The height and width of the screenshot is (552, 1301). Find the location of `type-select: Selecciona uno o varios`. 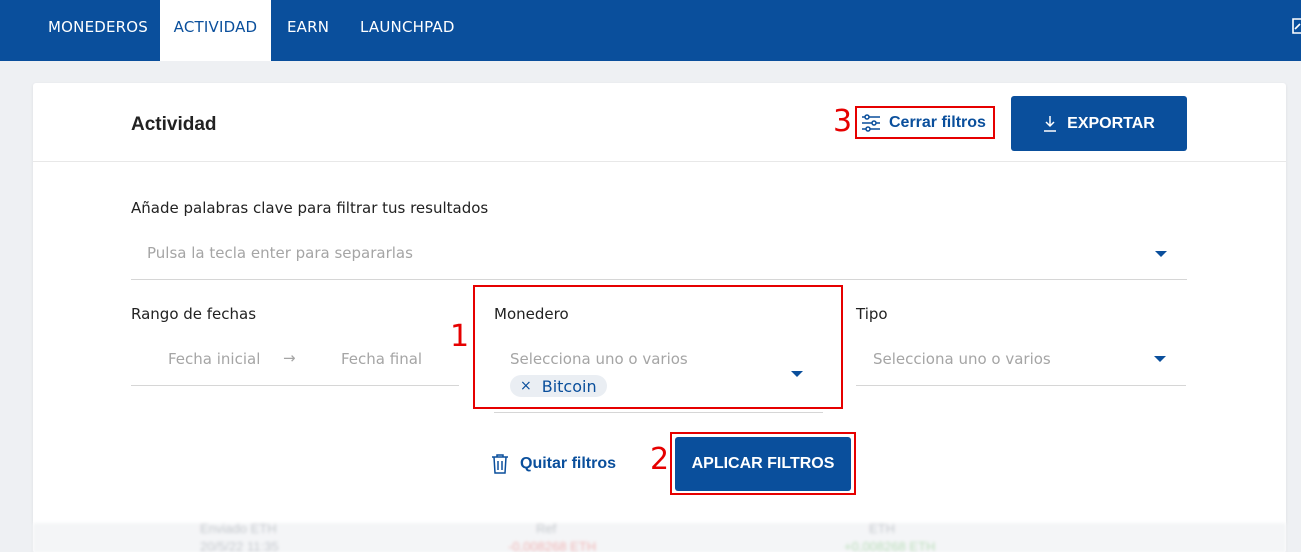

type-select: Selecciona uno o varios is located at coordinates (962, 359).